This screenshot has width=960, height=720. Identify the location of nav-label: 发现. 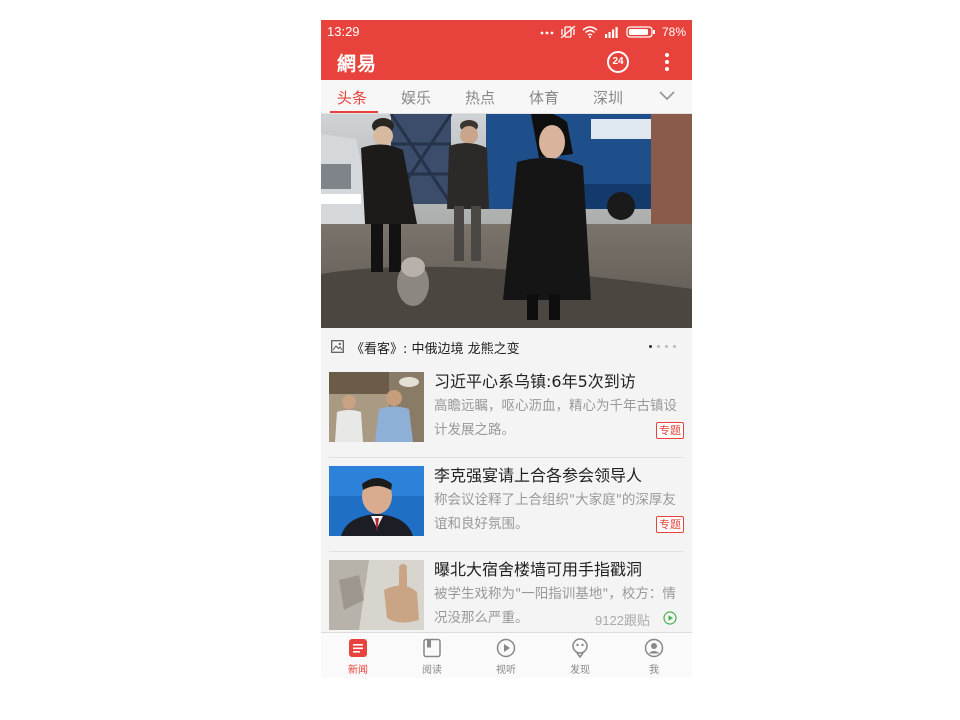
(580, 670).